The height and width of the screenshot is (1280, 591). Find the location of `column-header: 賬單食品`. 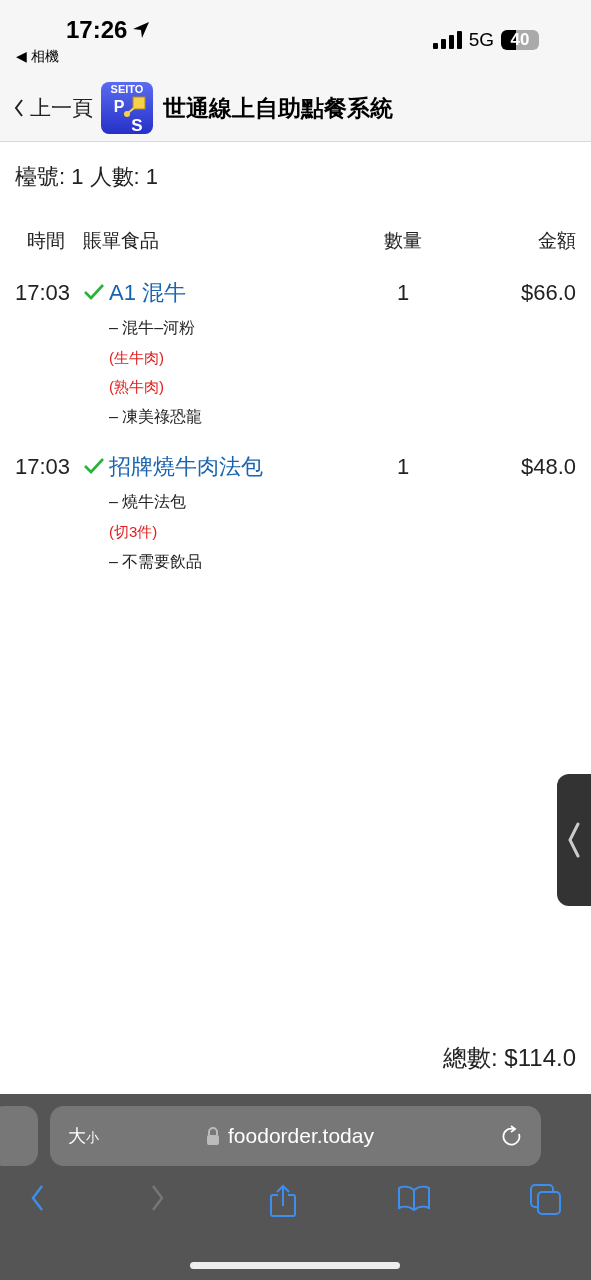

column-header: 賬單食品 is located at coordinates (121, 241).